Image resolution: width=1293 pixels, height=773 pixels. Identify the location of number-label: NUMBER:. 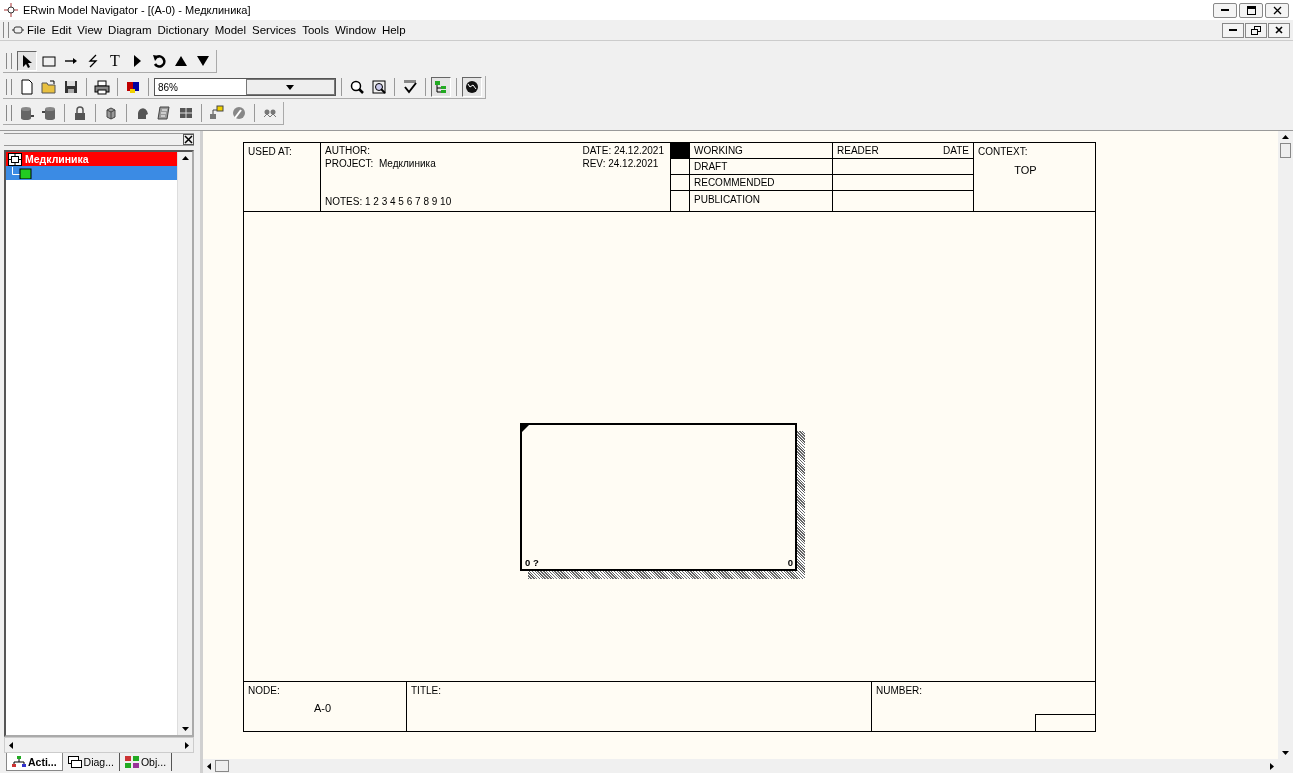
(899, 690).